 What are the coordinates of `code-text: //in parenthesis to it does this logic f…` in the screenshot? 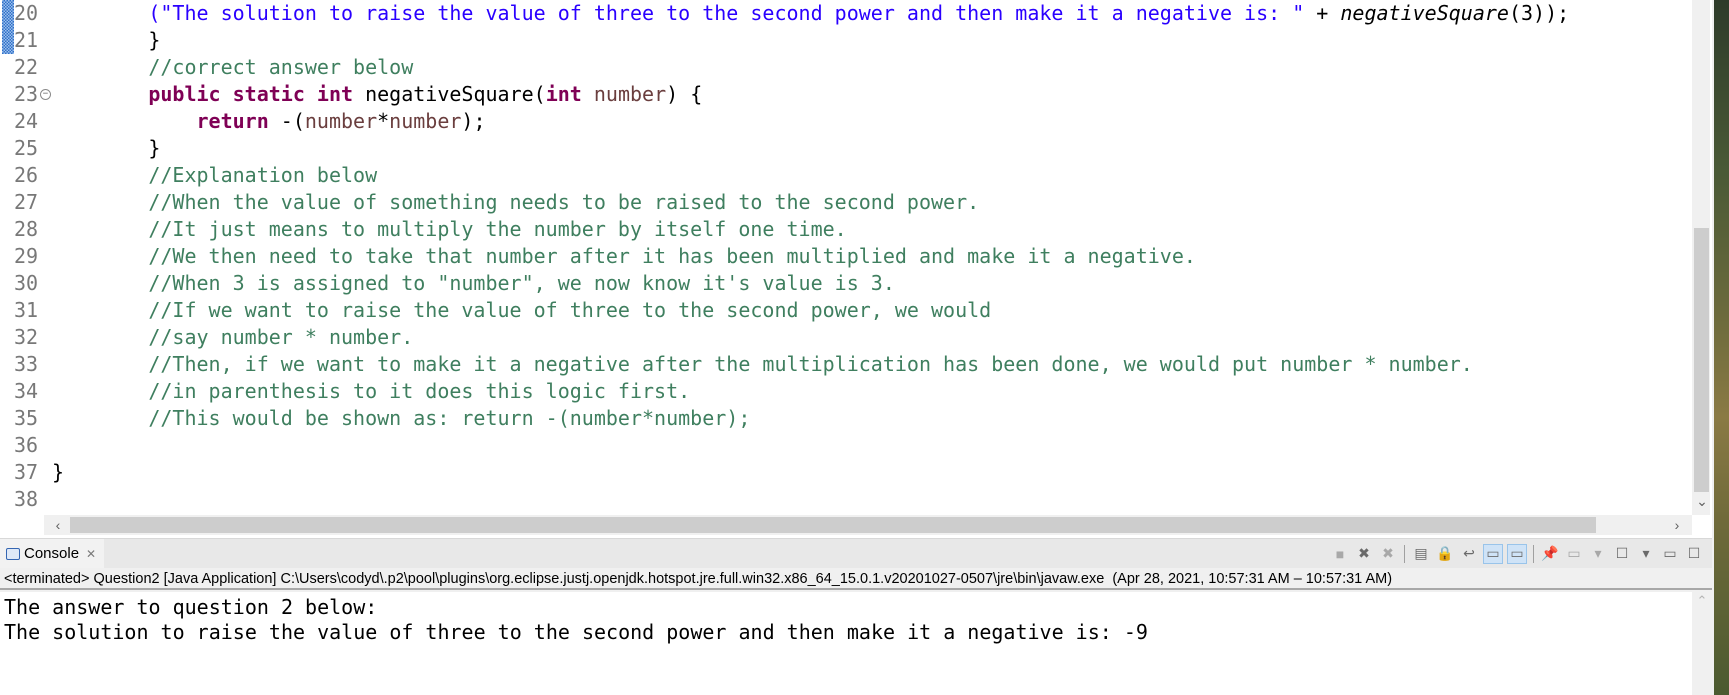 It's located at (371, 391).